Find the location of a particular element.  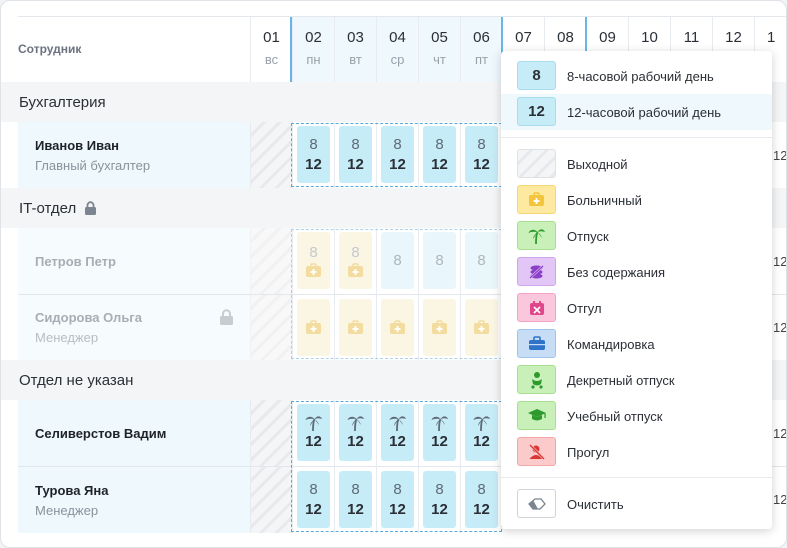

menu-item-maternity: Декретный отпуск is located at coordinates (636, 380).